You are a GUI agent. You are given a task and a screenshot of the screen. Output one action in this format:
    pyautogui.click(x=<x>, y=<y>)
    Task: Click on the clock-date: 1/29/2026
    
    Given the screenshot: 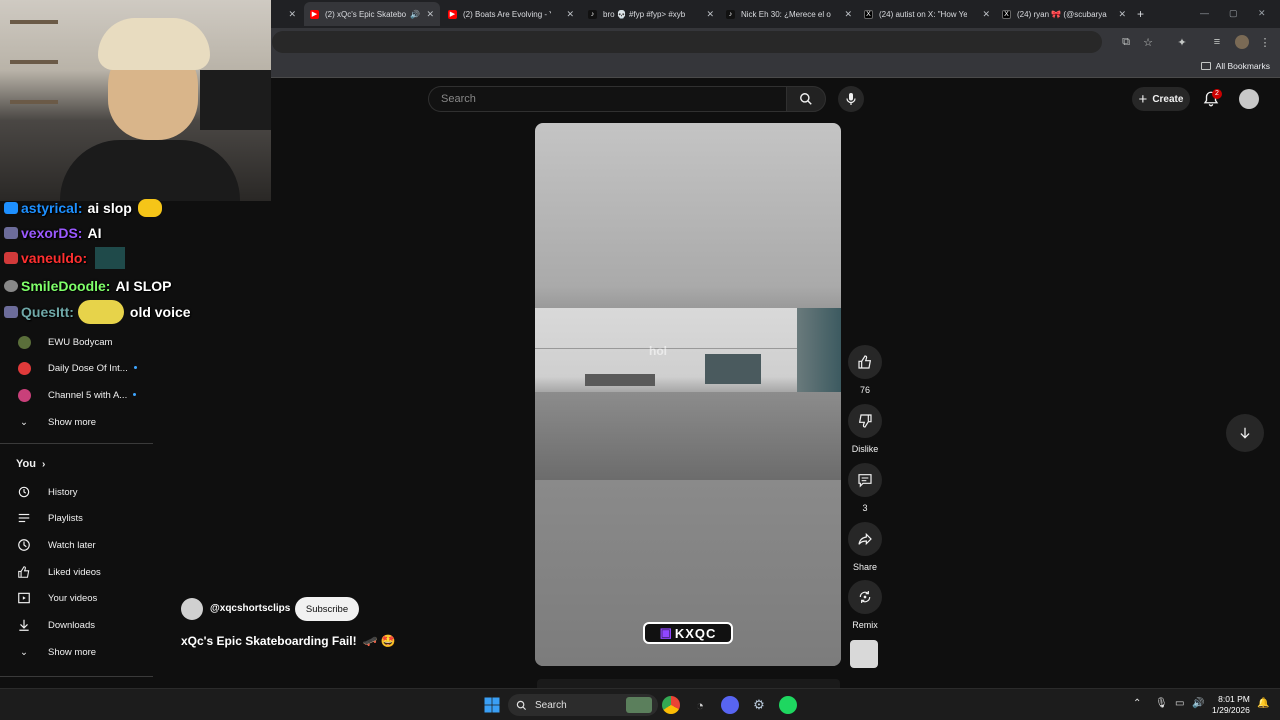 What is the action you would take?
    pyautogui.click(x=1231, y=710)
    